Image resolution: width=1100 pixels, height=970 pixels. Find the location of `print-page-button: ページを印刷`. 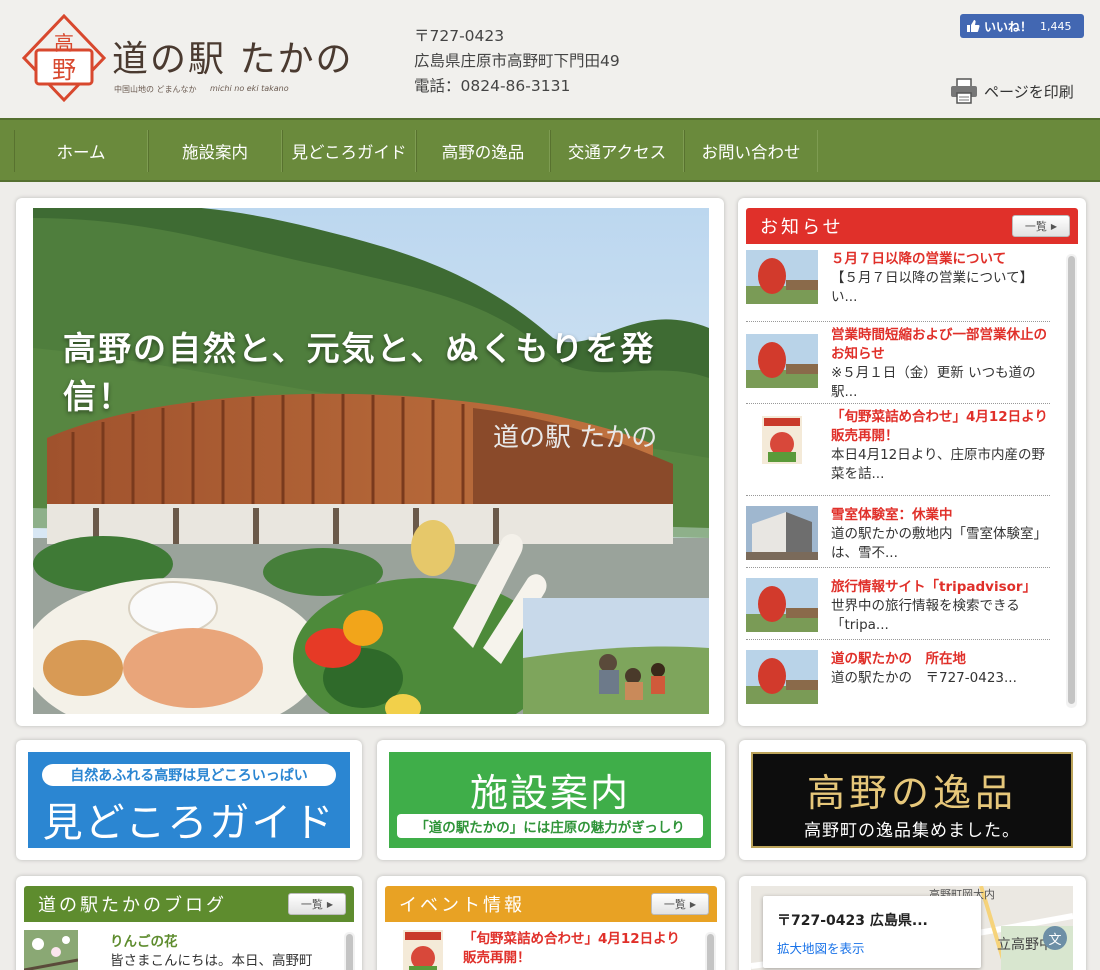

print-page-button: ページを印刷 is located at coordinates (1012, 91).